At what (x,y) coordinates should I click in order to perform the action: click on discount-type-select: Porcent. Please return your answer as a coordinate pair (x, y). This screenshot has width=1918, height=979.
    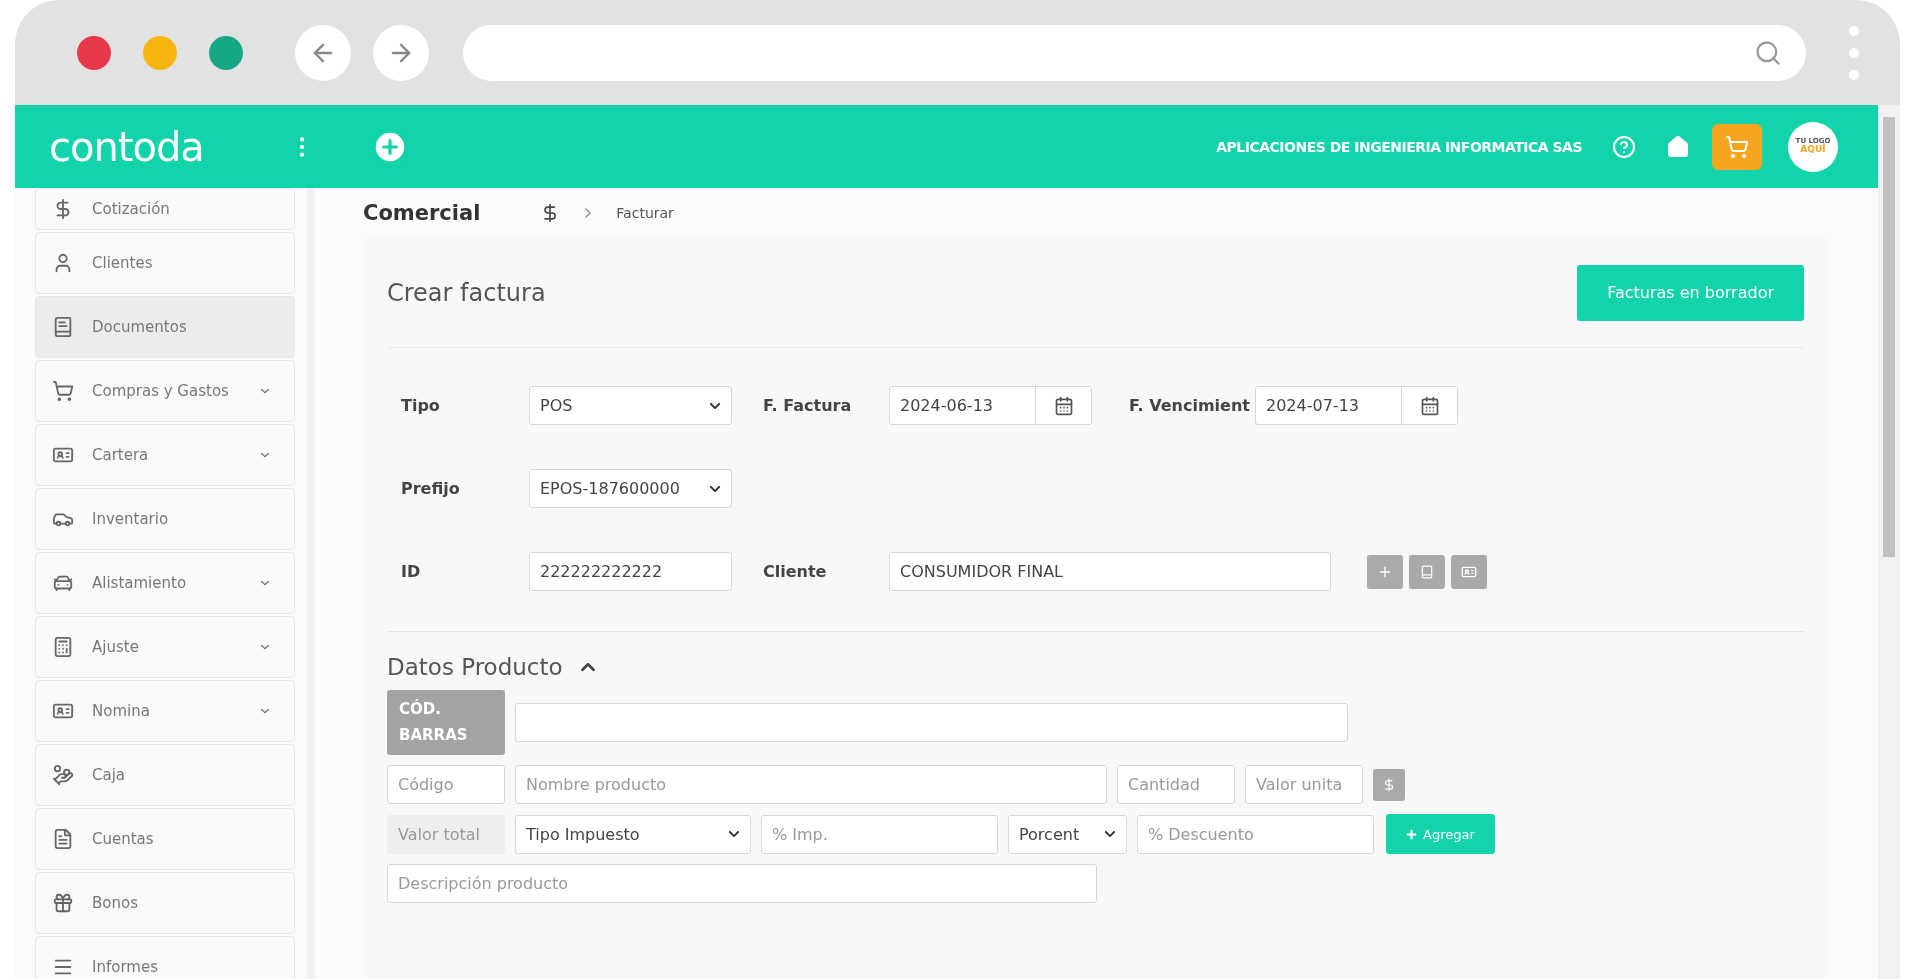
    Looking at the image, I should click on (1067, 834).